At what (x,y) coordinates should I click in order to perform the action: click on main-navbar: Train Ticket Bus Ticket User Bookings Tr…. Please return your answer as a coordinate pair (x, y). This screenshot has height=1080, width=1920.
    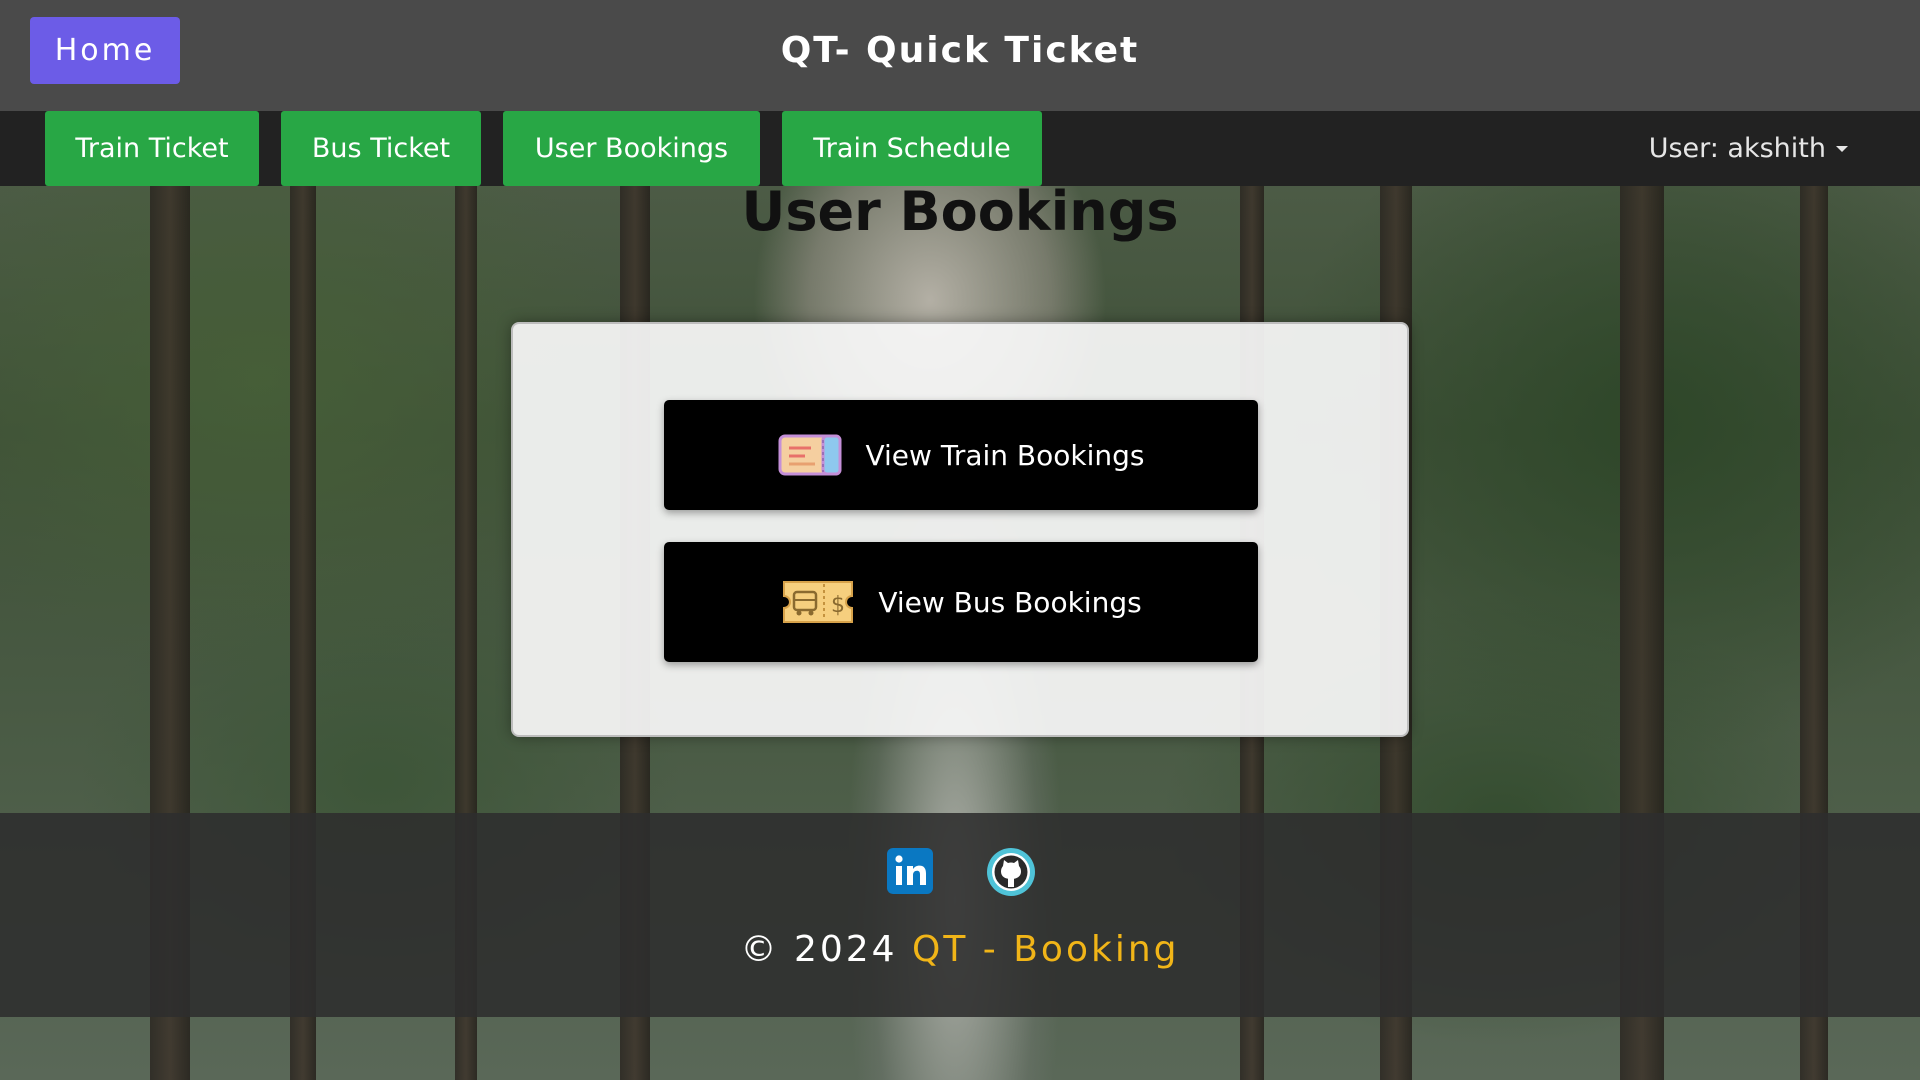
    Looking at the image, I should click on (960, 148).